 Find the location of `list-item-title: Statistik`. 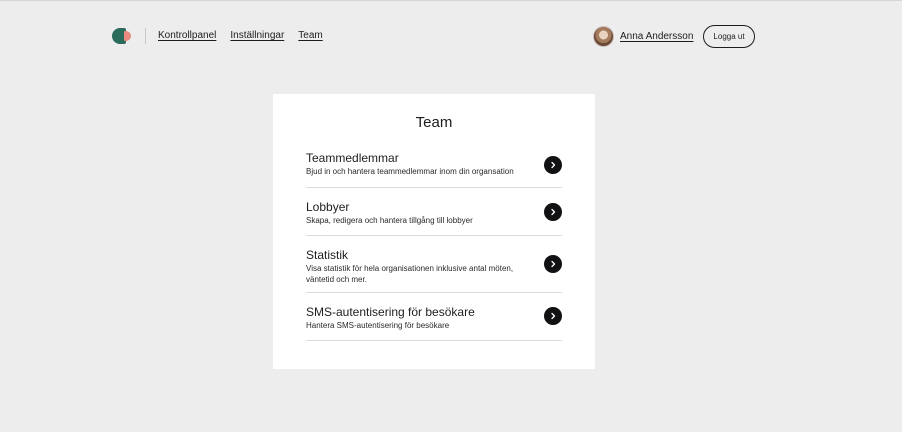

list-item-title: Statistik is located at coordinates (327, 255).